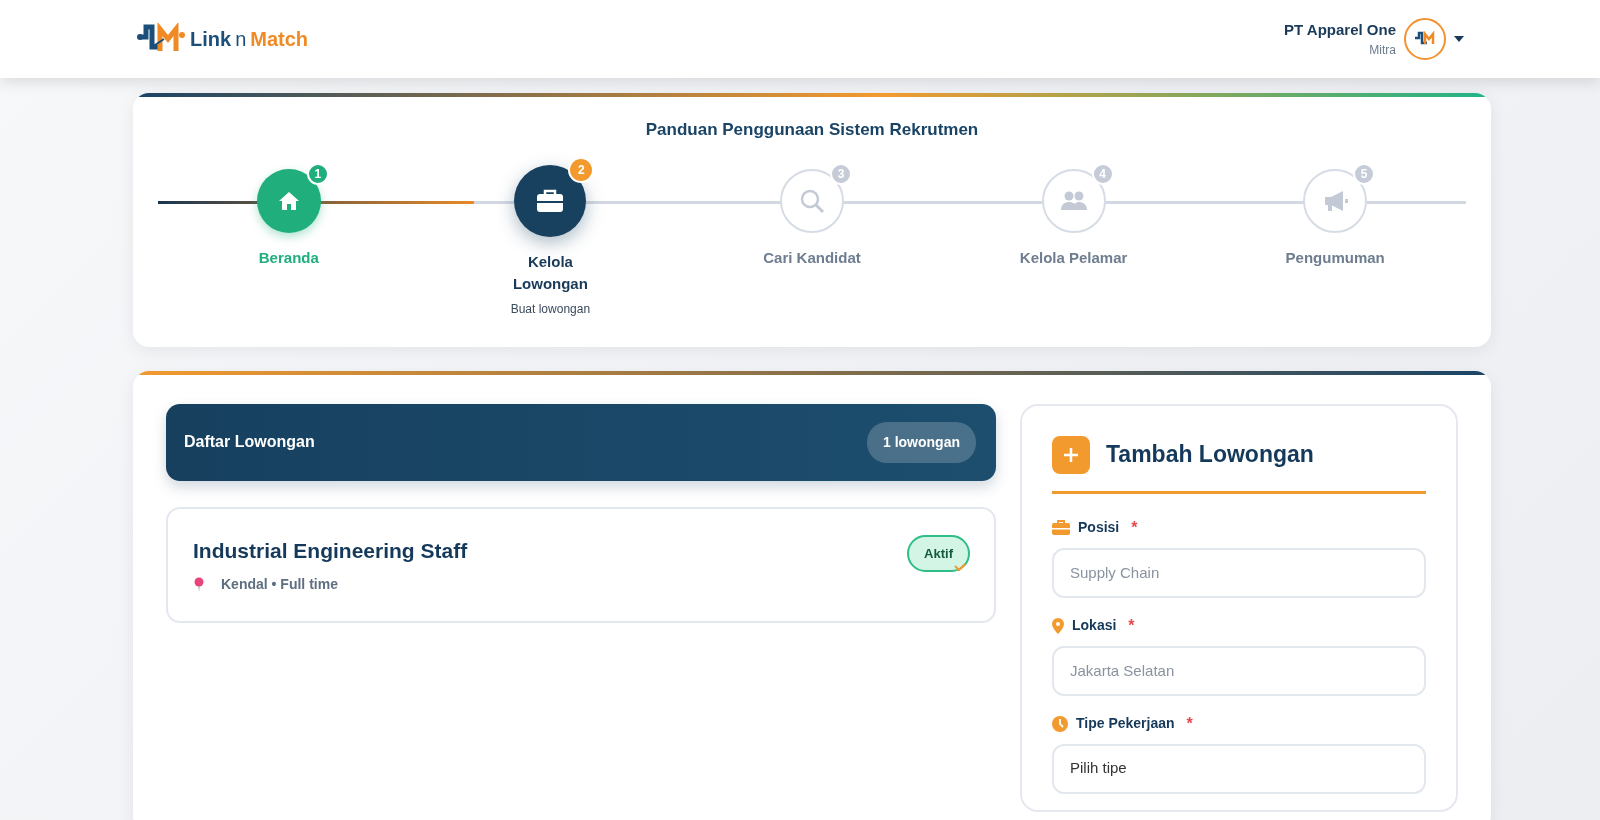 The image size is (1600, 820). What do you see at coordinates (1099, 527) in the screenshot?
I see `field-label: Posisi` at bounding box center [1099, 527].